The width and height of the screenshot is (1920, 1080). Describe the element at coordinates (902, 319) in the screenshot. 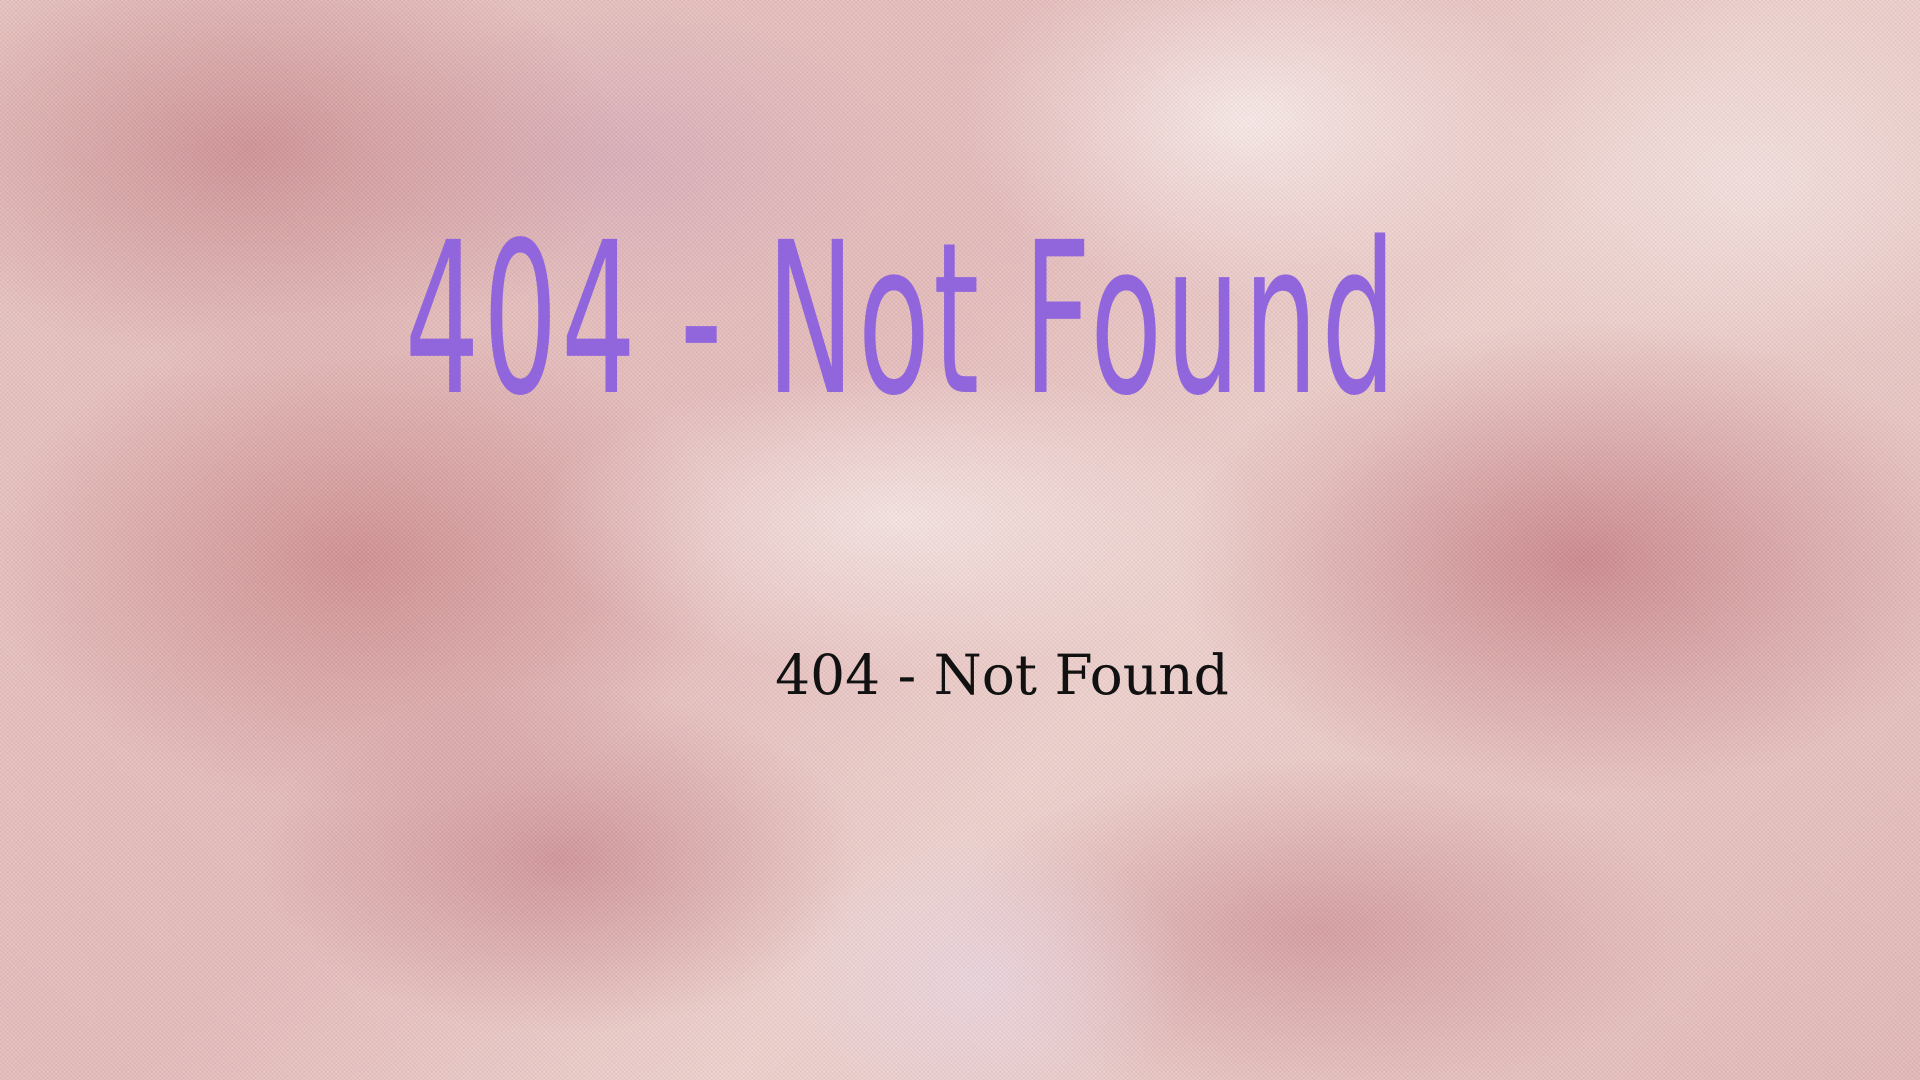

I see `error-headline: 404 - Not Found` at that location.